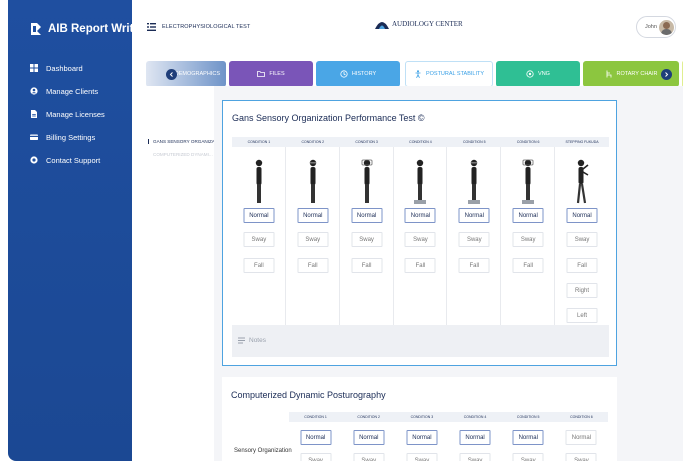 This screenshot has height=461, width=683. What do you see at coordinates (382, 25) in the screenshot?
I see `audiology-logo-icon` at bounding box center [382, 25].